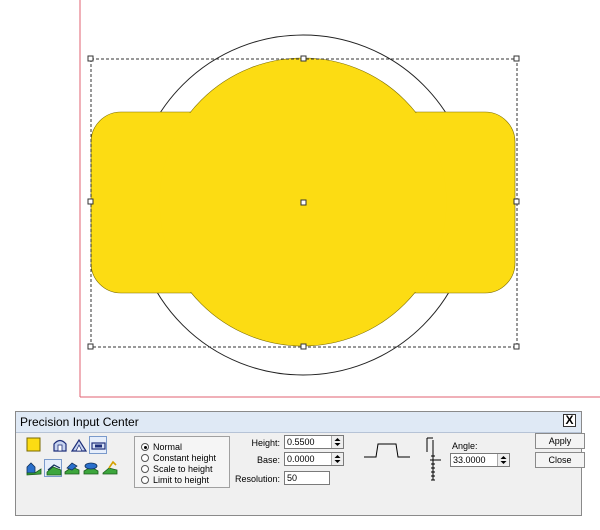 The image size is (600, 530). I want to click on close-panel-button: X, so click(569, 420).